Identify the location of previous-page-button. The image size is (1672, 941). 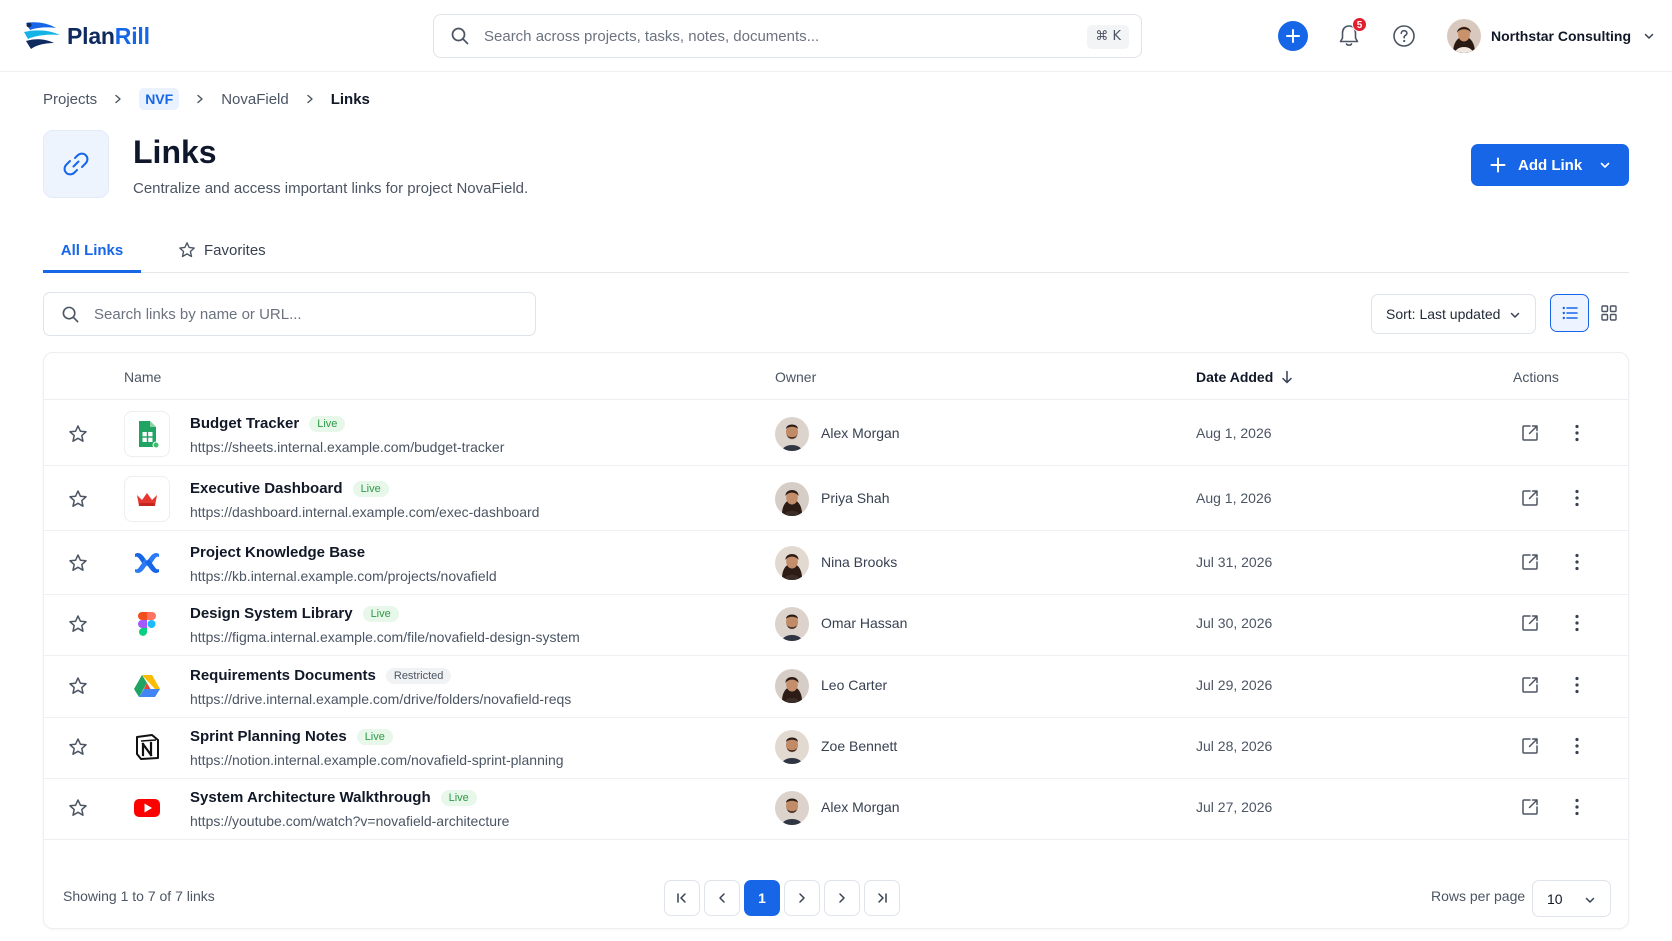
(722, 898).